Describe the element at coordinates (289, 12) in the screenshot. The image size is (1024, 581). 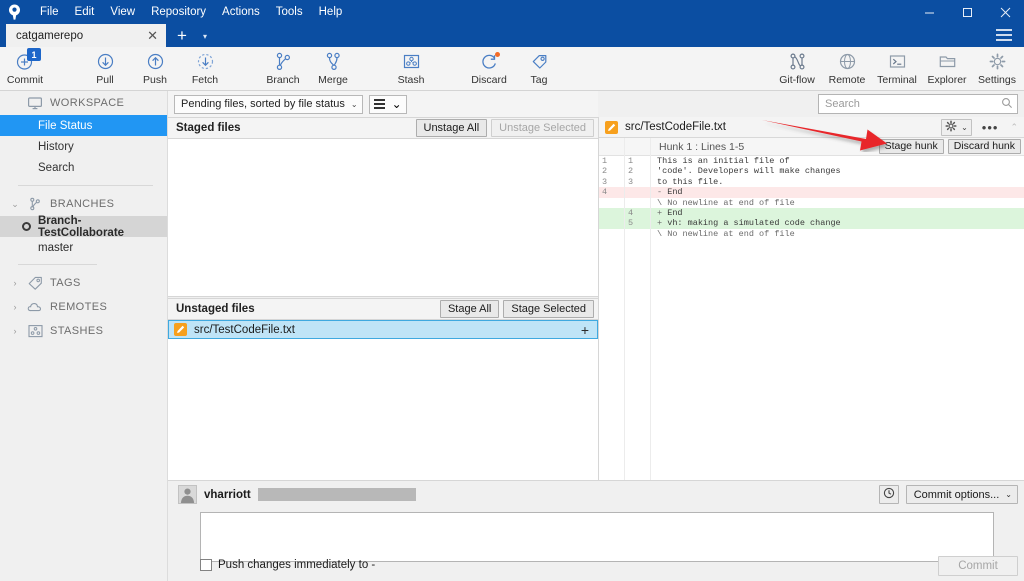
I see `menu-tools: Tools` at that location.